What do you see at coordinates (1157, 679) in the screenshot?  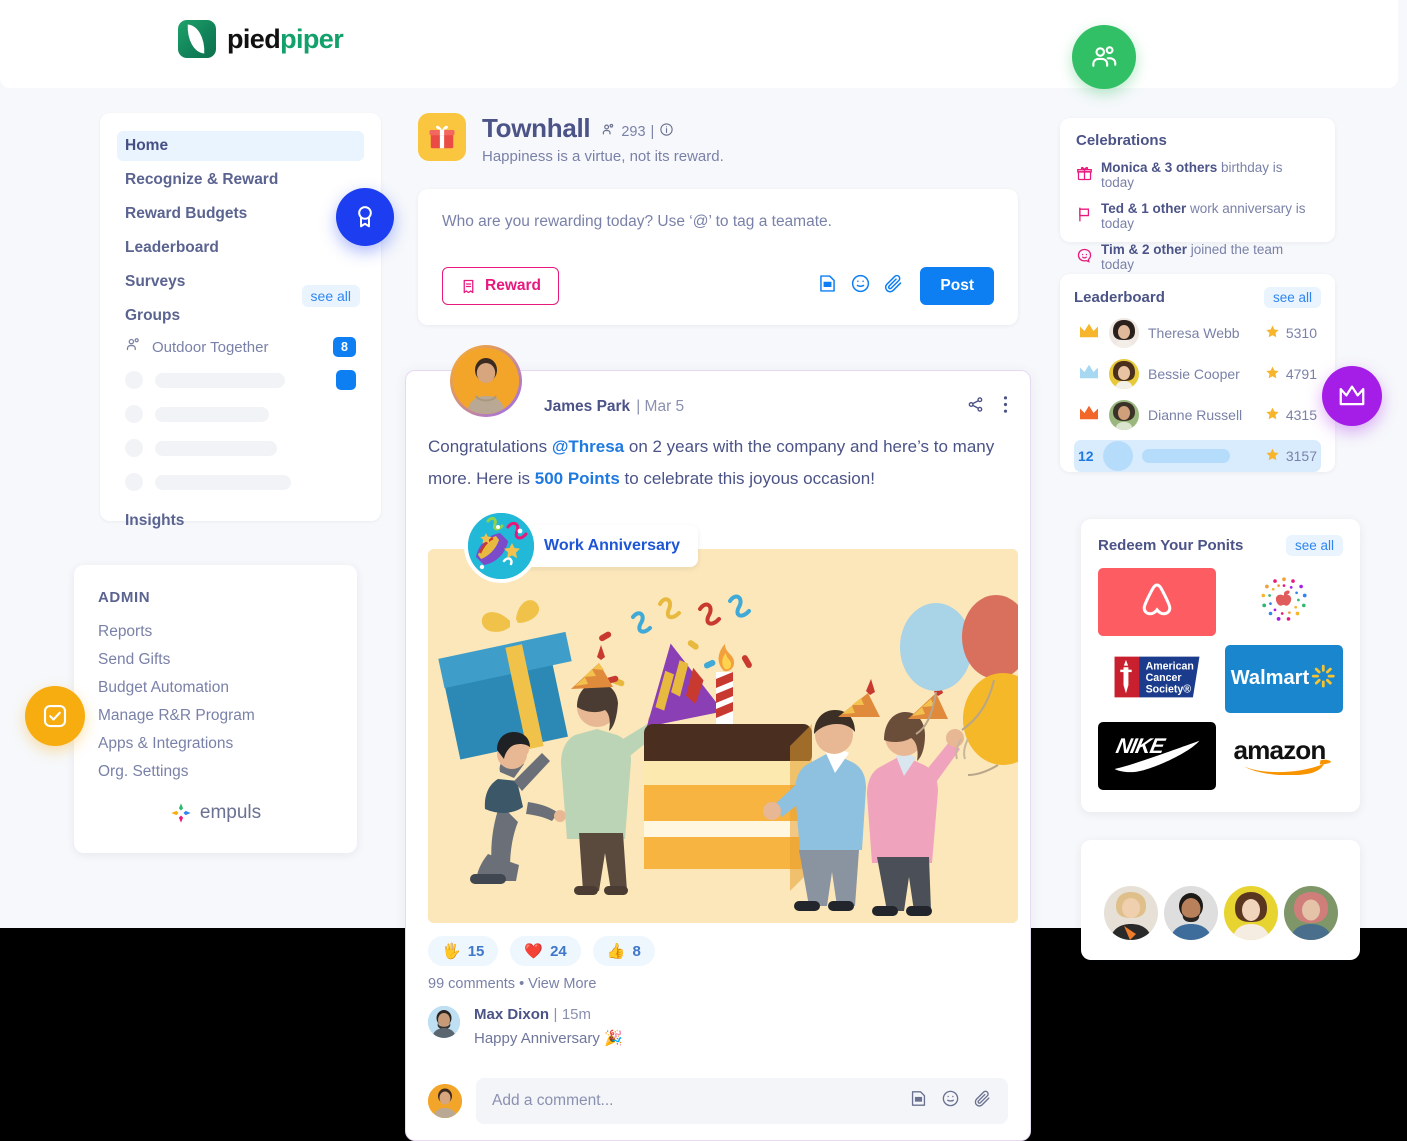 I see `brand-card-american-cancer-society: American Cancer Society®` at bounding box center [1157, 679].